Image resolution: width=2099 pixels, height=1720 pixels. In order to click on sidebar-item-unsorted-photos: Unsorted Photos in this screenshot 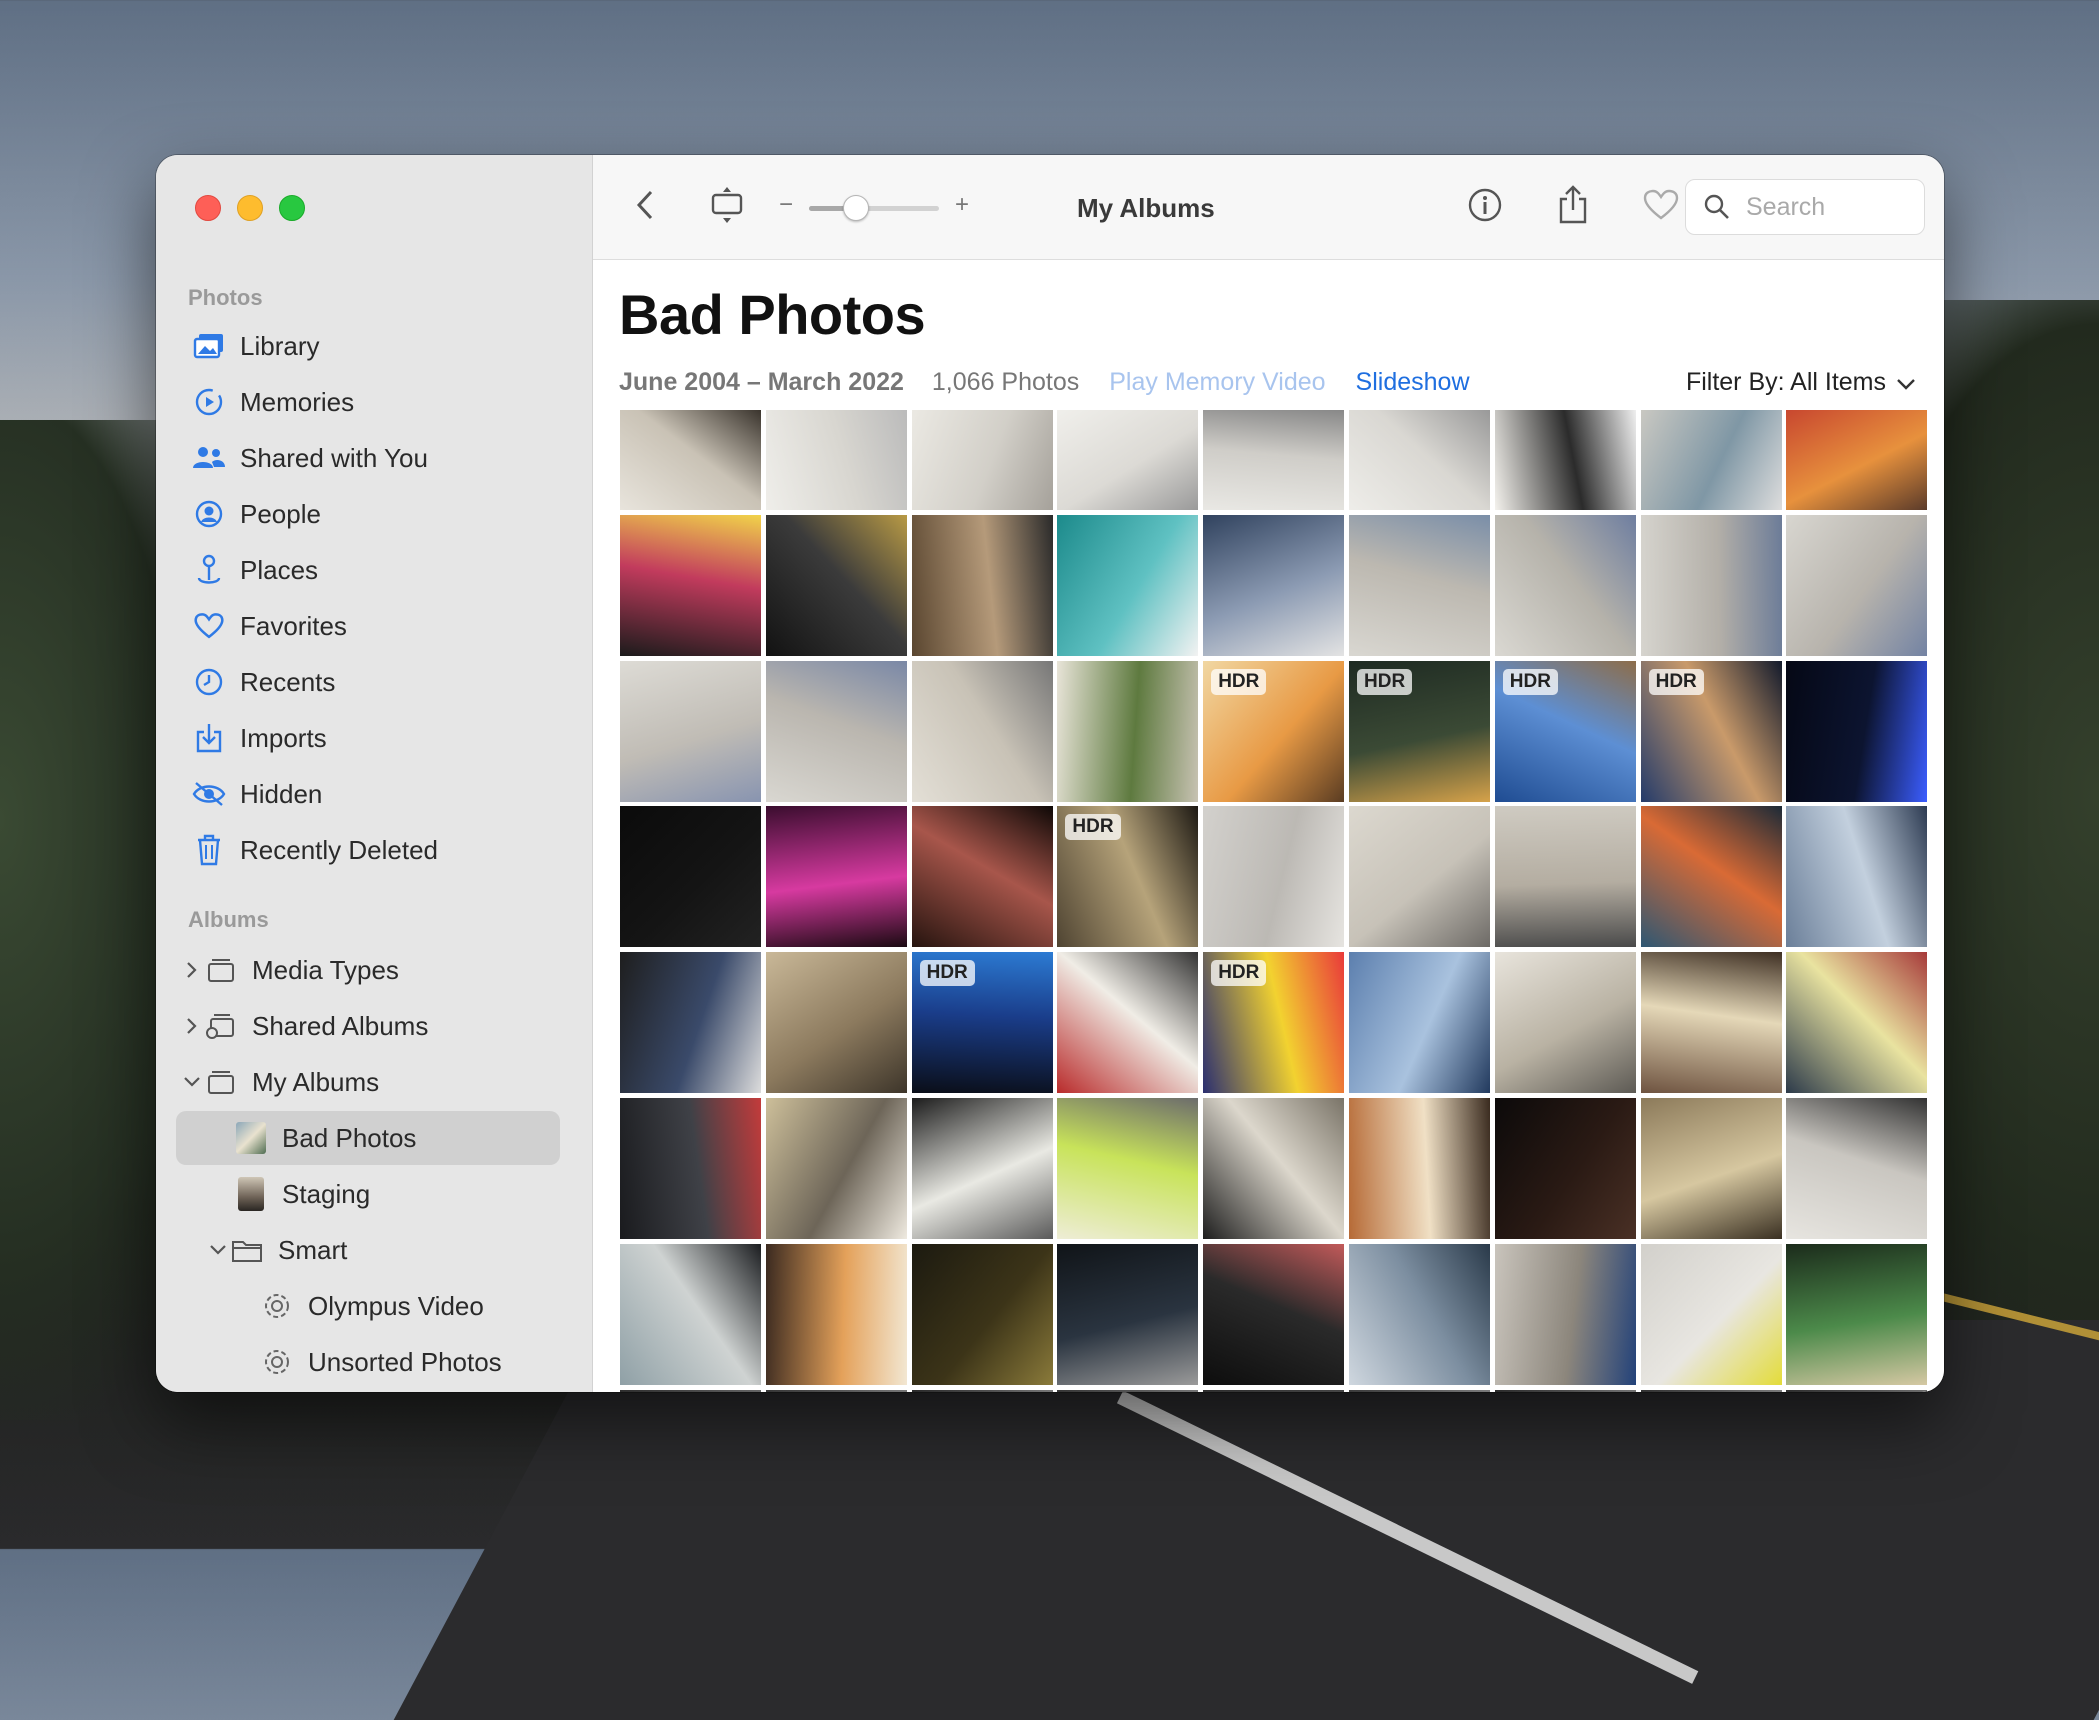, I will do `click(368, 1362)`.